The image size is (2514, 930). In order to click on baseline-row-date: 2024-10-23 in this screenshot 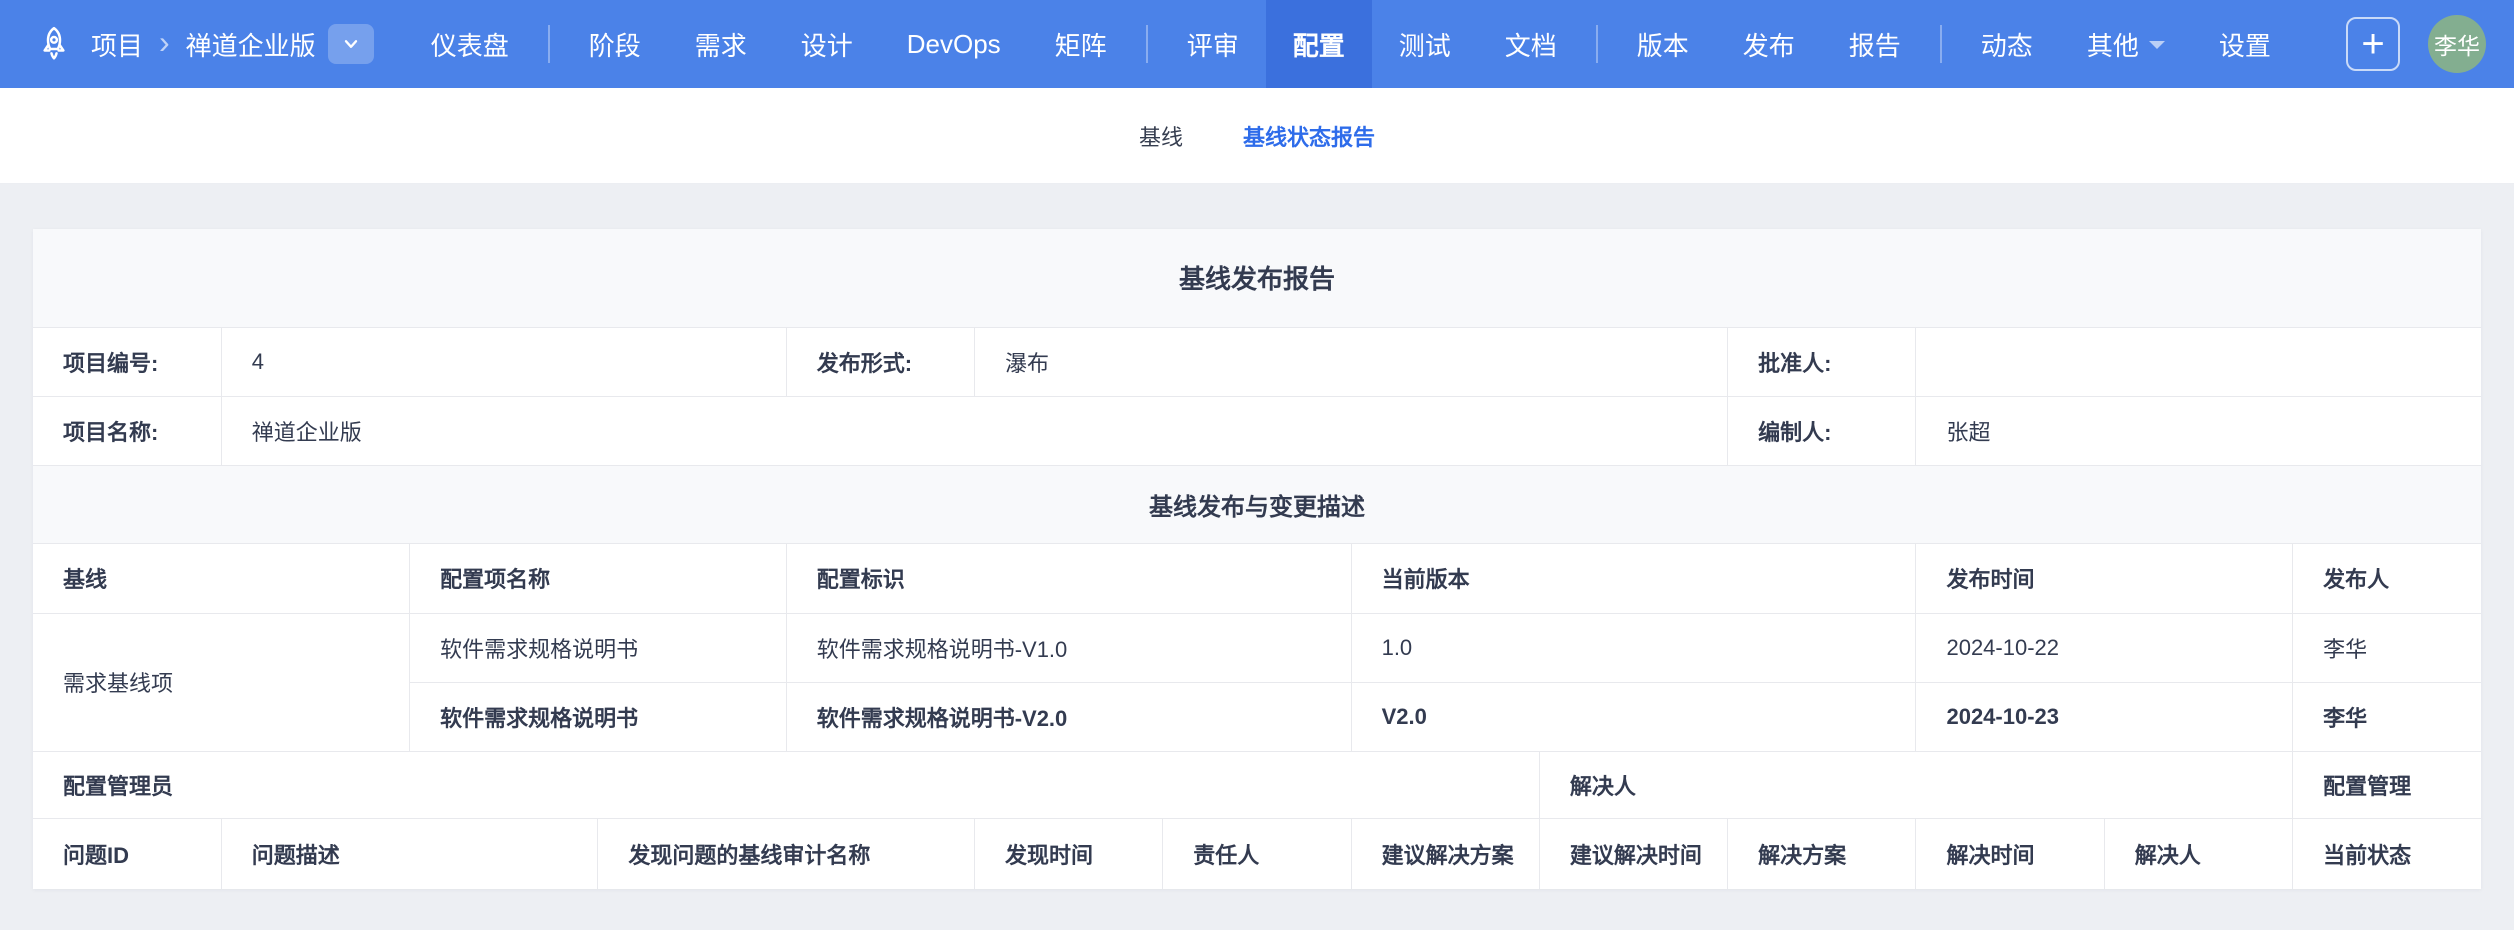, I will do `click(2104, 716)`.